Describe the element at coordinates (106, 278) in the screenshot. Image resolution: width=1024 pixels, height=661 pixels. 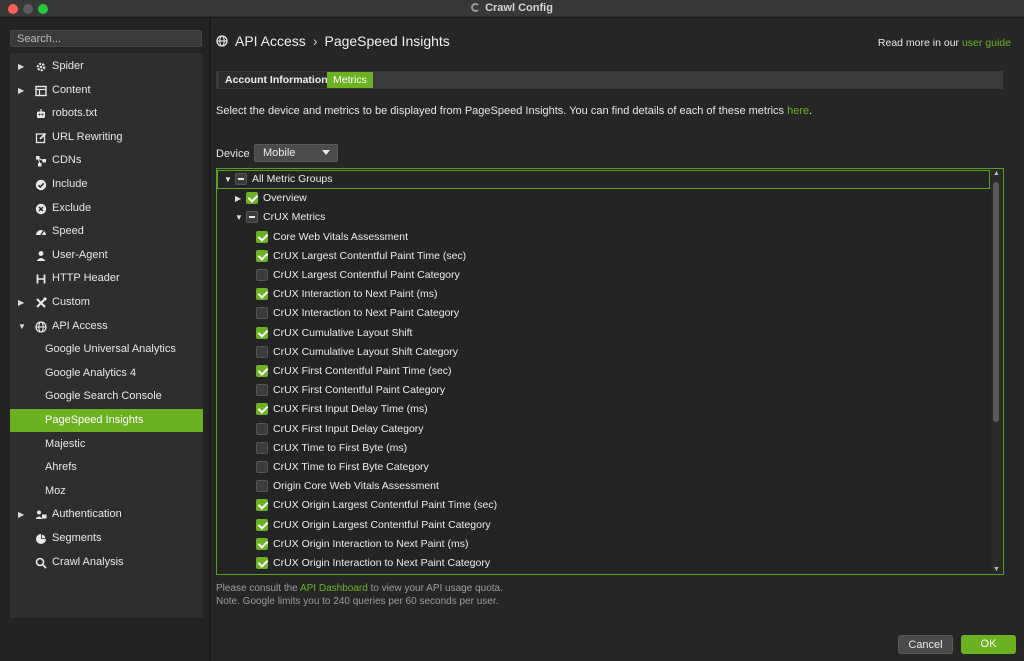
I see `sidebar-item-http-header: HTTP Header` at that location.